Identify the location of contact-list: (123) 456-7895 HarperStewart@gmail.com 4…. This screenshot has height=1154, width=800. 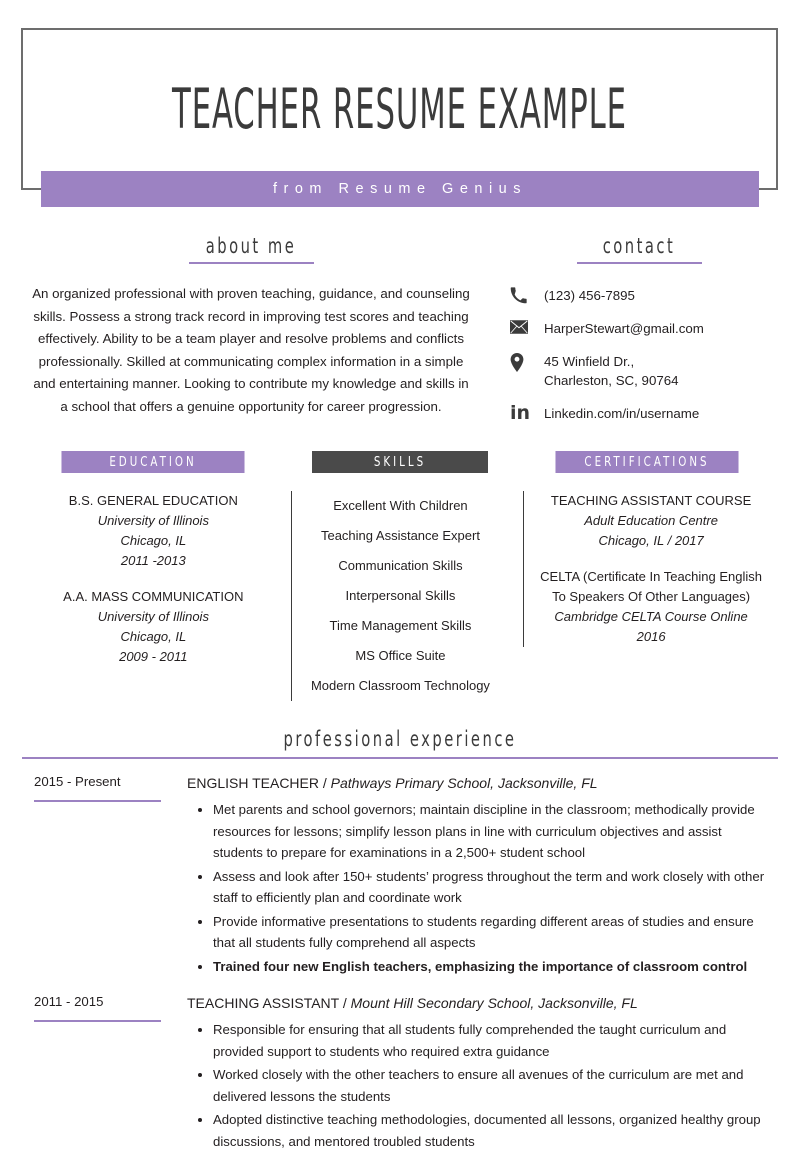
(639, 354).